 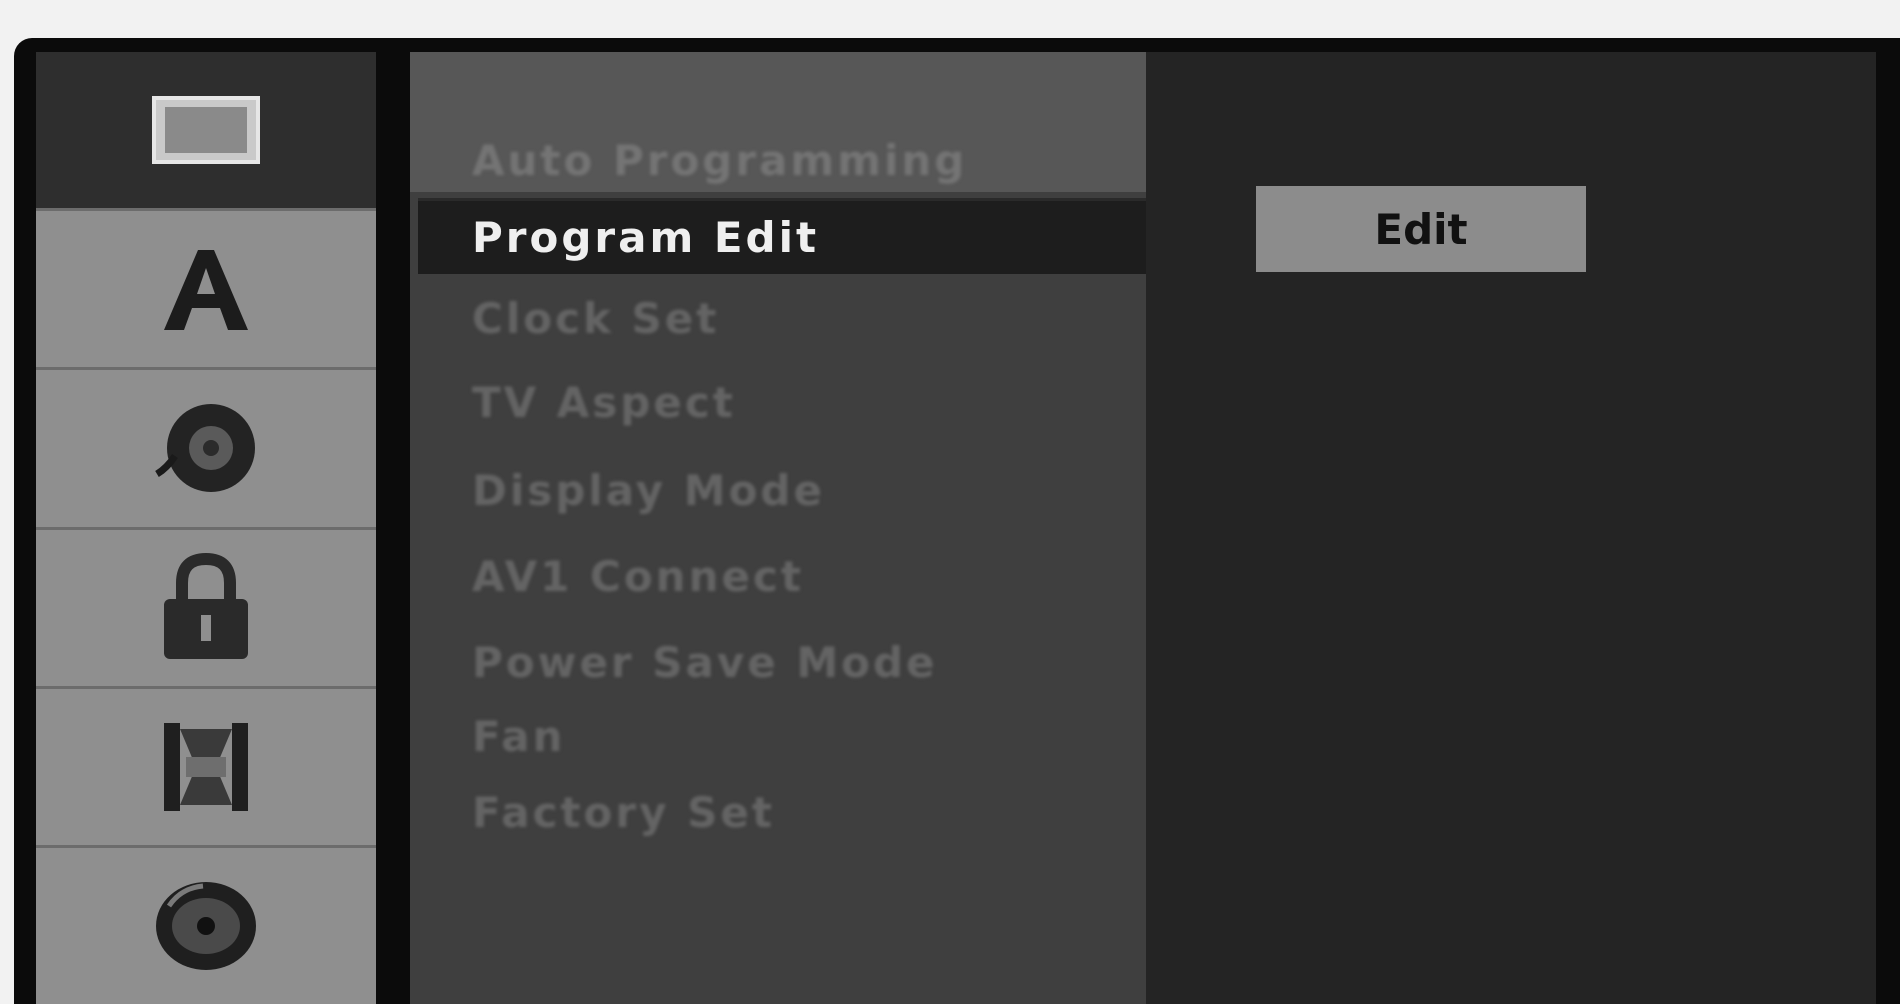 I want to click on menu-item-display-mode: Display Mode, so click(x=782, y=490).